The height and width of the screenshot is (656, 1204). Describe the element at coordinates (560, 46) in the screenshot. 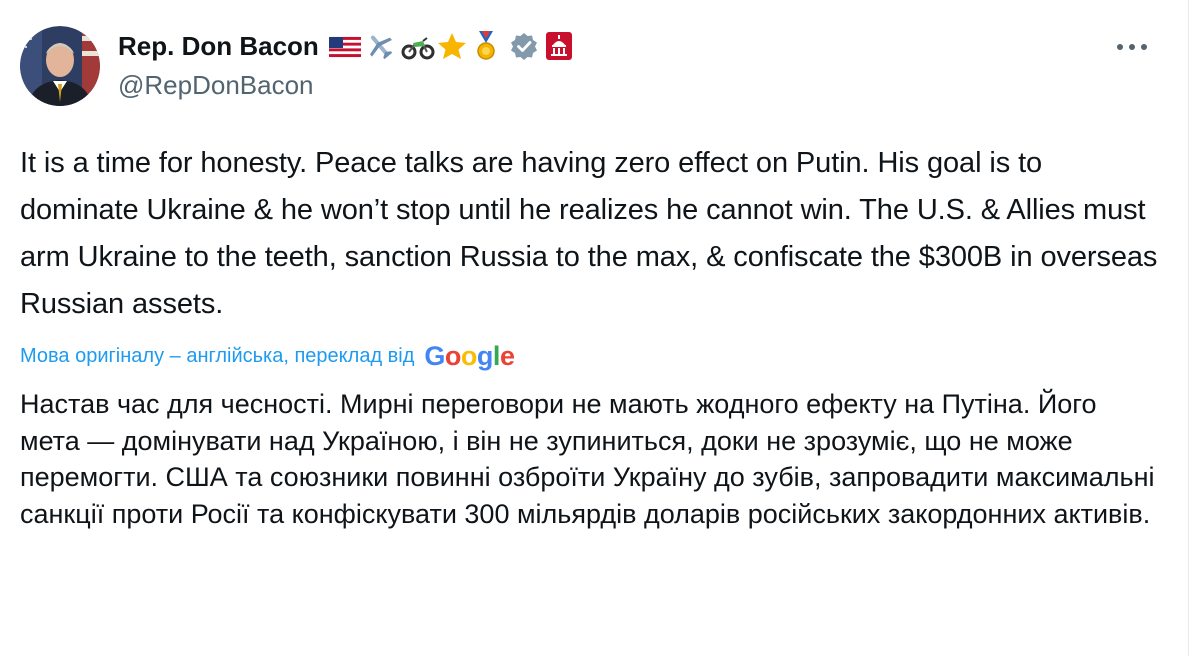

I see `capitol-icon` at that location.